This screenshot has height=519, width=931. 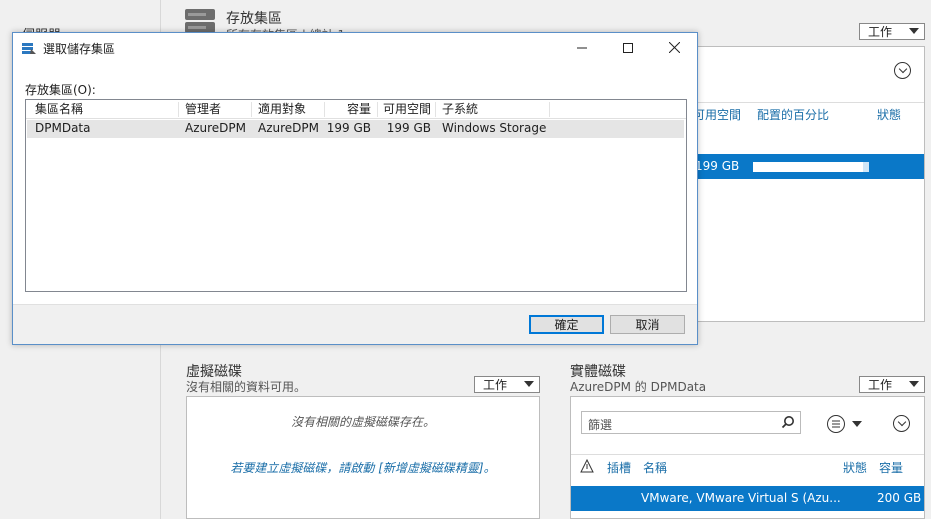 I want to click on row-free-space: 199 GB, so click(x=717, y=166).